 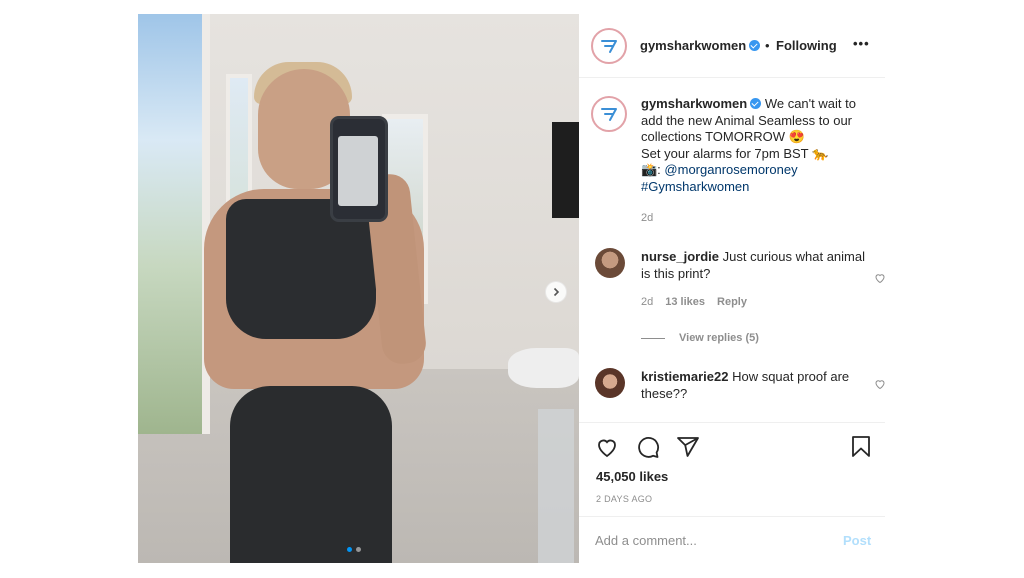 I want to click on caption-mention-link: @morganrosemoroney, so click(x=730, y=169).